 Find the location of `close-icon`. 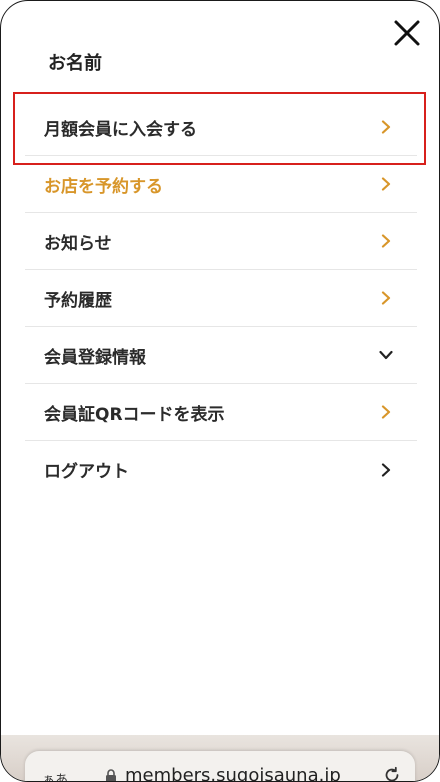

close-icon is located at coordinates (407, 33).